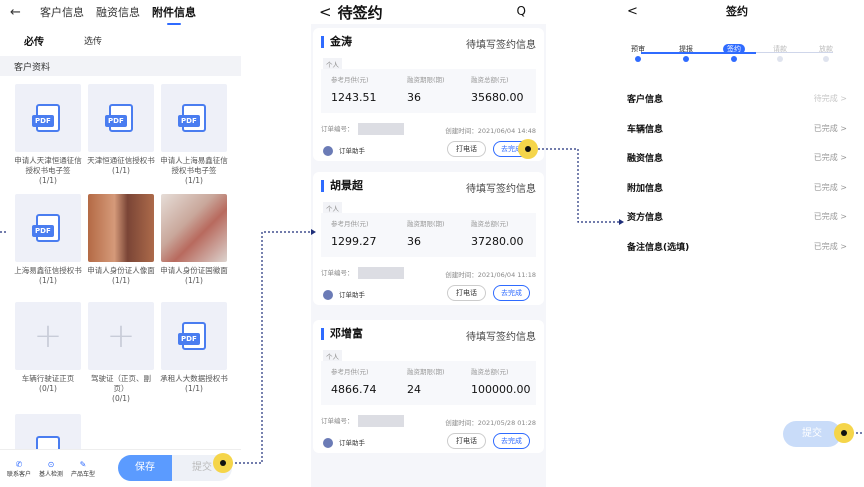 The width and height of the screenshot is (864, 487). What do you see at coordinates (34, 40) in the screenshot?
I see `sub-tab-required: 必传` at bounding box center [34, 40].